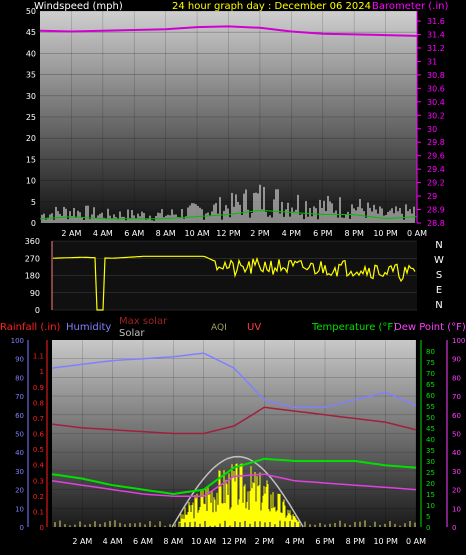 The height and width of the screenshot is (555, 466). I want to click on temperature-y-tick: 80, so click(430, 352).